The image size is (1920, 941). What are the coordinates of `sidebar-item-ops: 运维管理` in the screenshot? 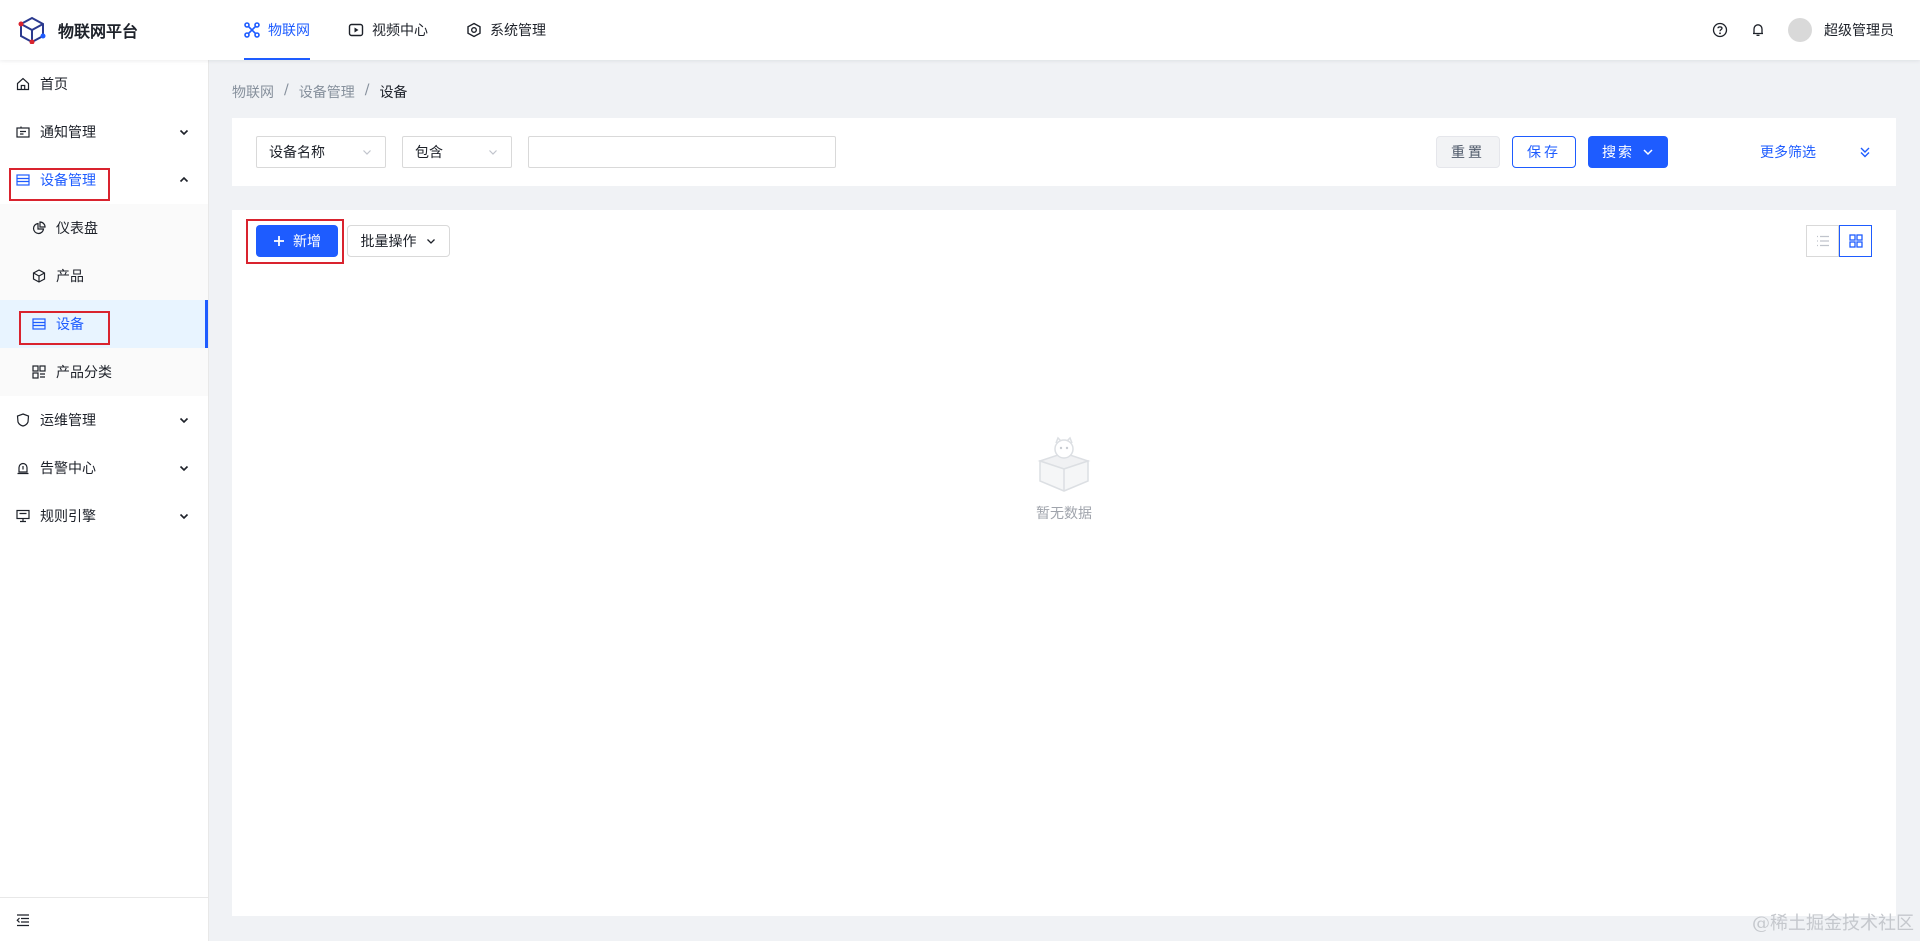 It's located at (104, 420).